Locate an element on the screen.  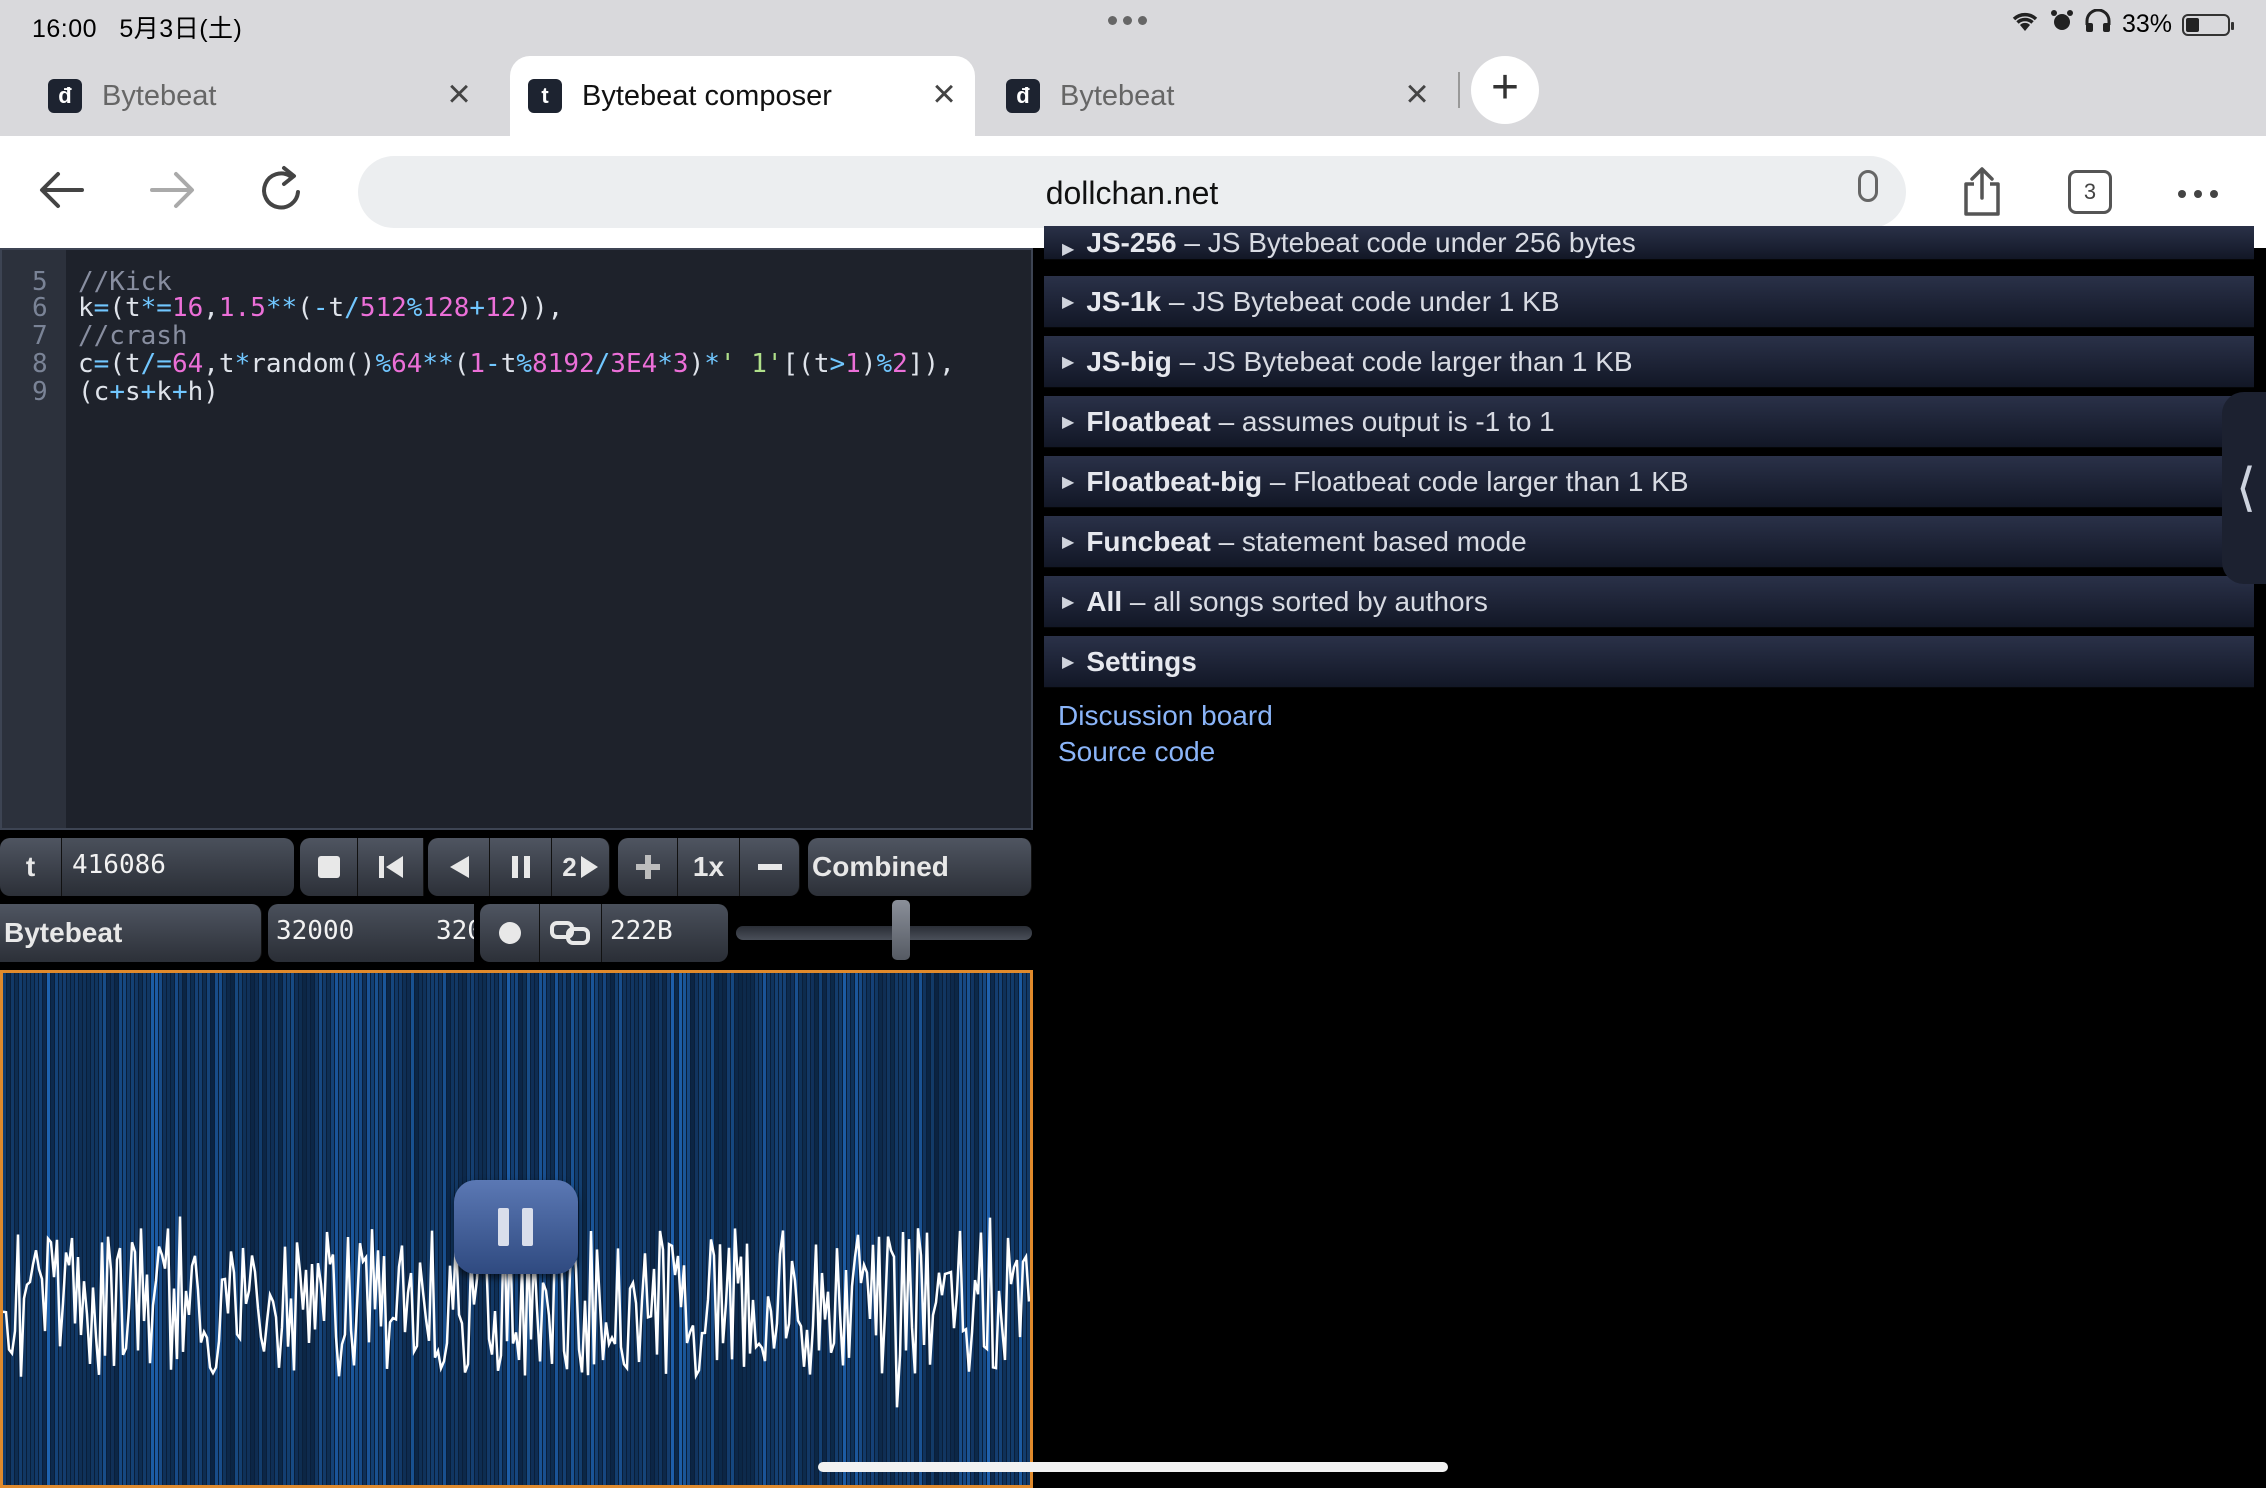
speed-value: 1x is located at coordinates (709, 867).